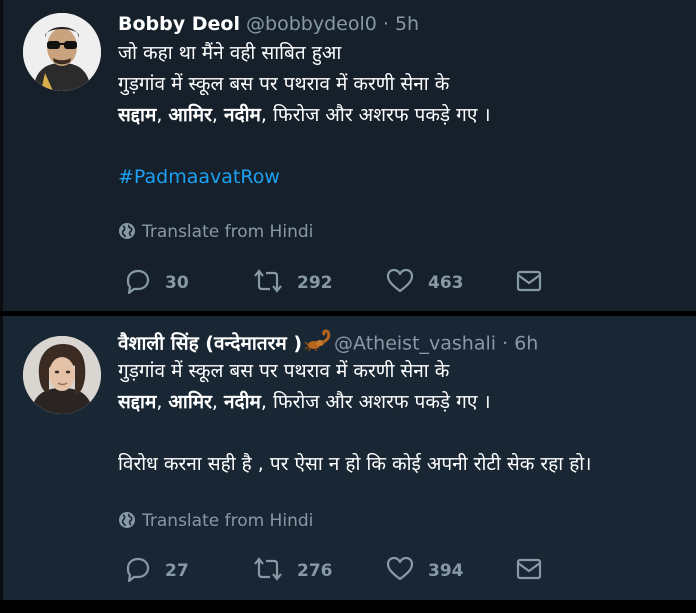 The image size is (696, 613). Describe the element at coordinates (177, 571) in the screenshot. I see `reply-count: 27` at that location.